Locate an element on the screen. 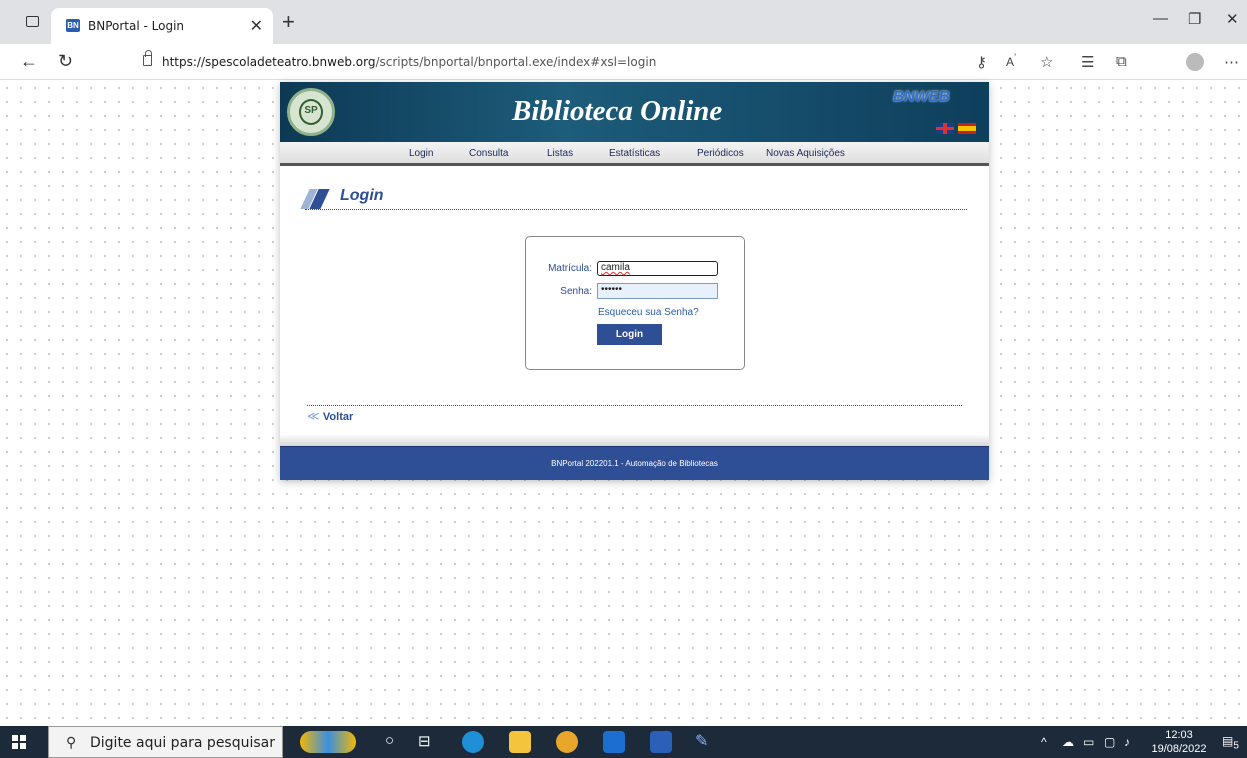 Image resolution: width=1247 pixels, height=758 pixels. section-title: Login is located at coordinates (633, 198).